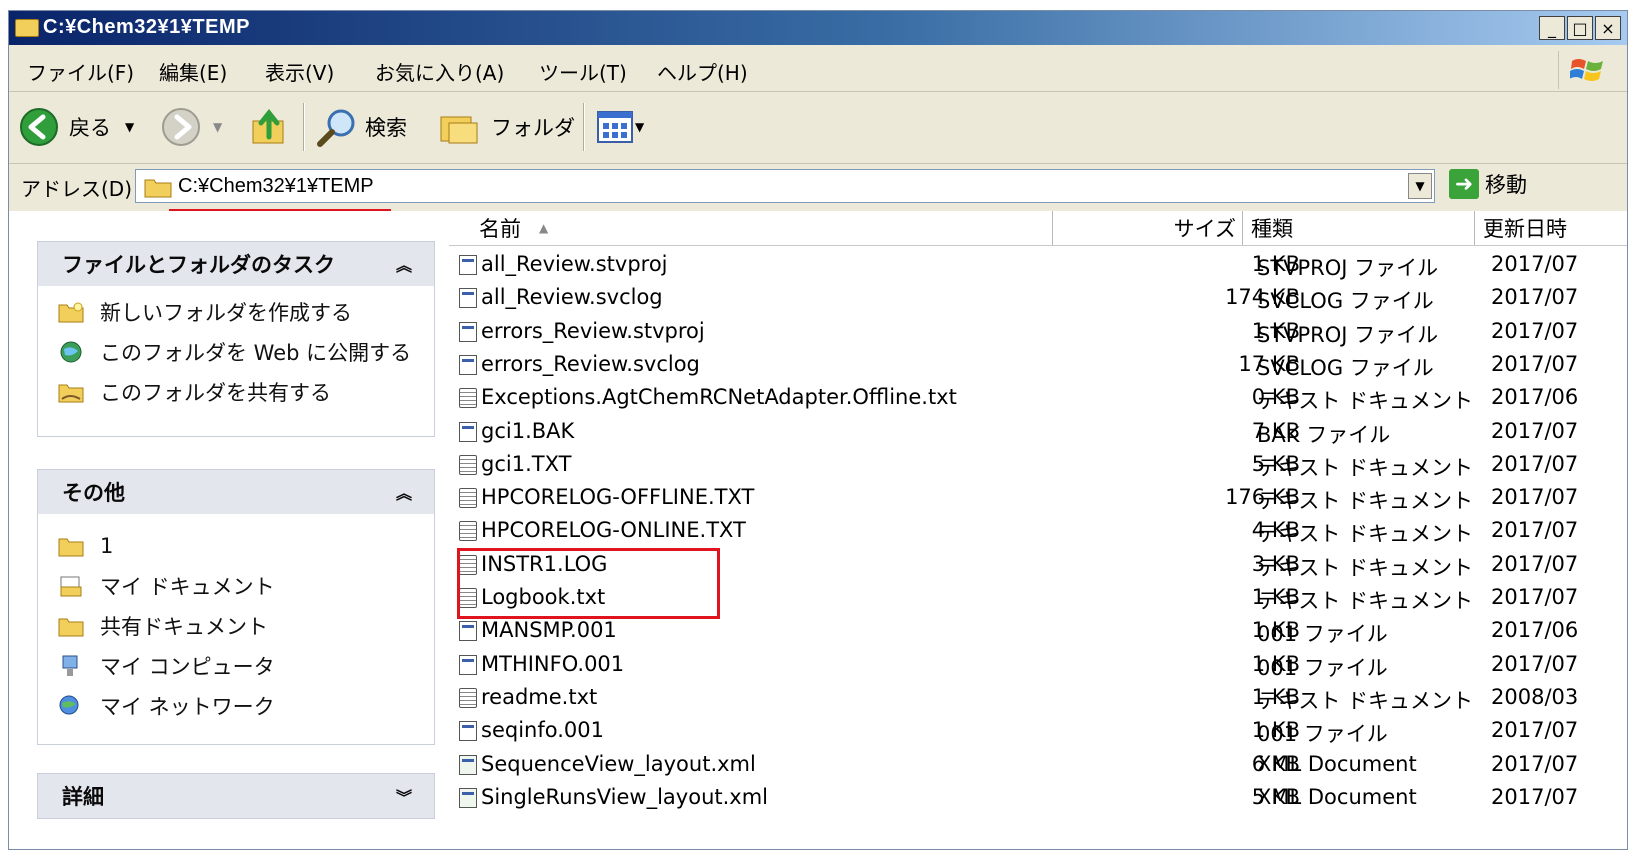 The height and width of the screenshot is (858, 1634). I want to click on file-name: MTHINFO.001, so click(553, 663).